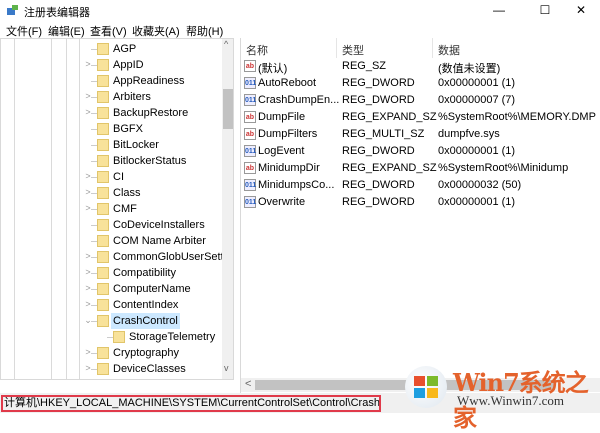 This screenshot has height=433, width=600. I want to click on scroll-right-arrow: >, so click(188, 379).